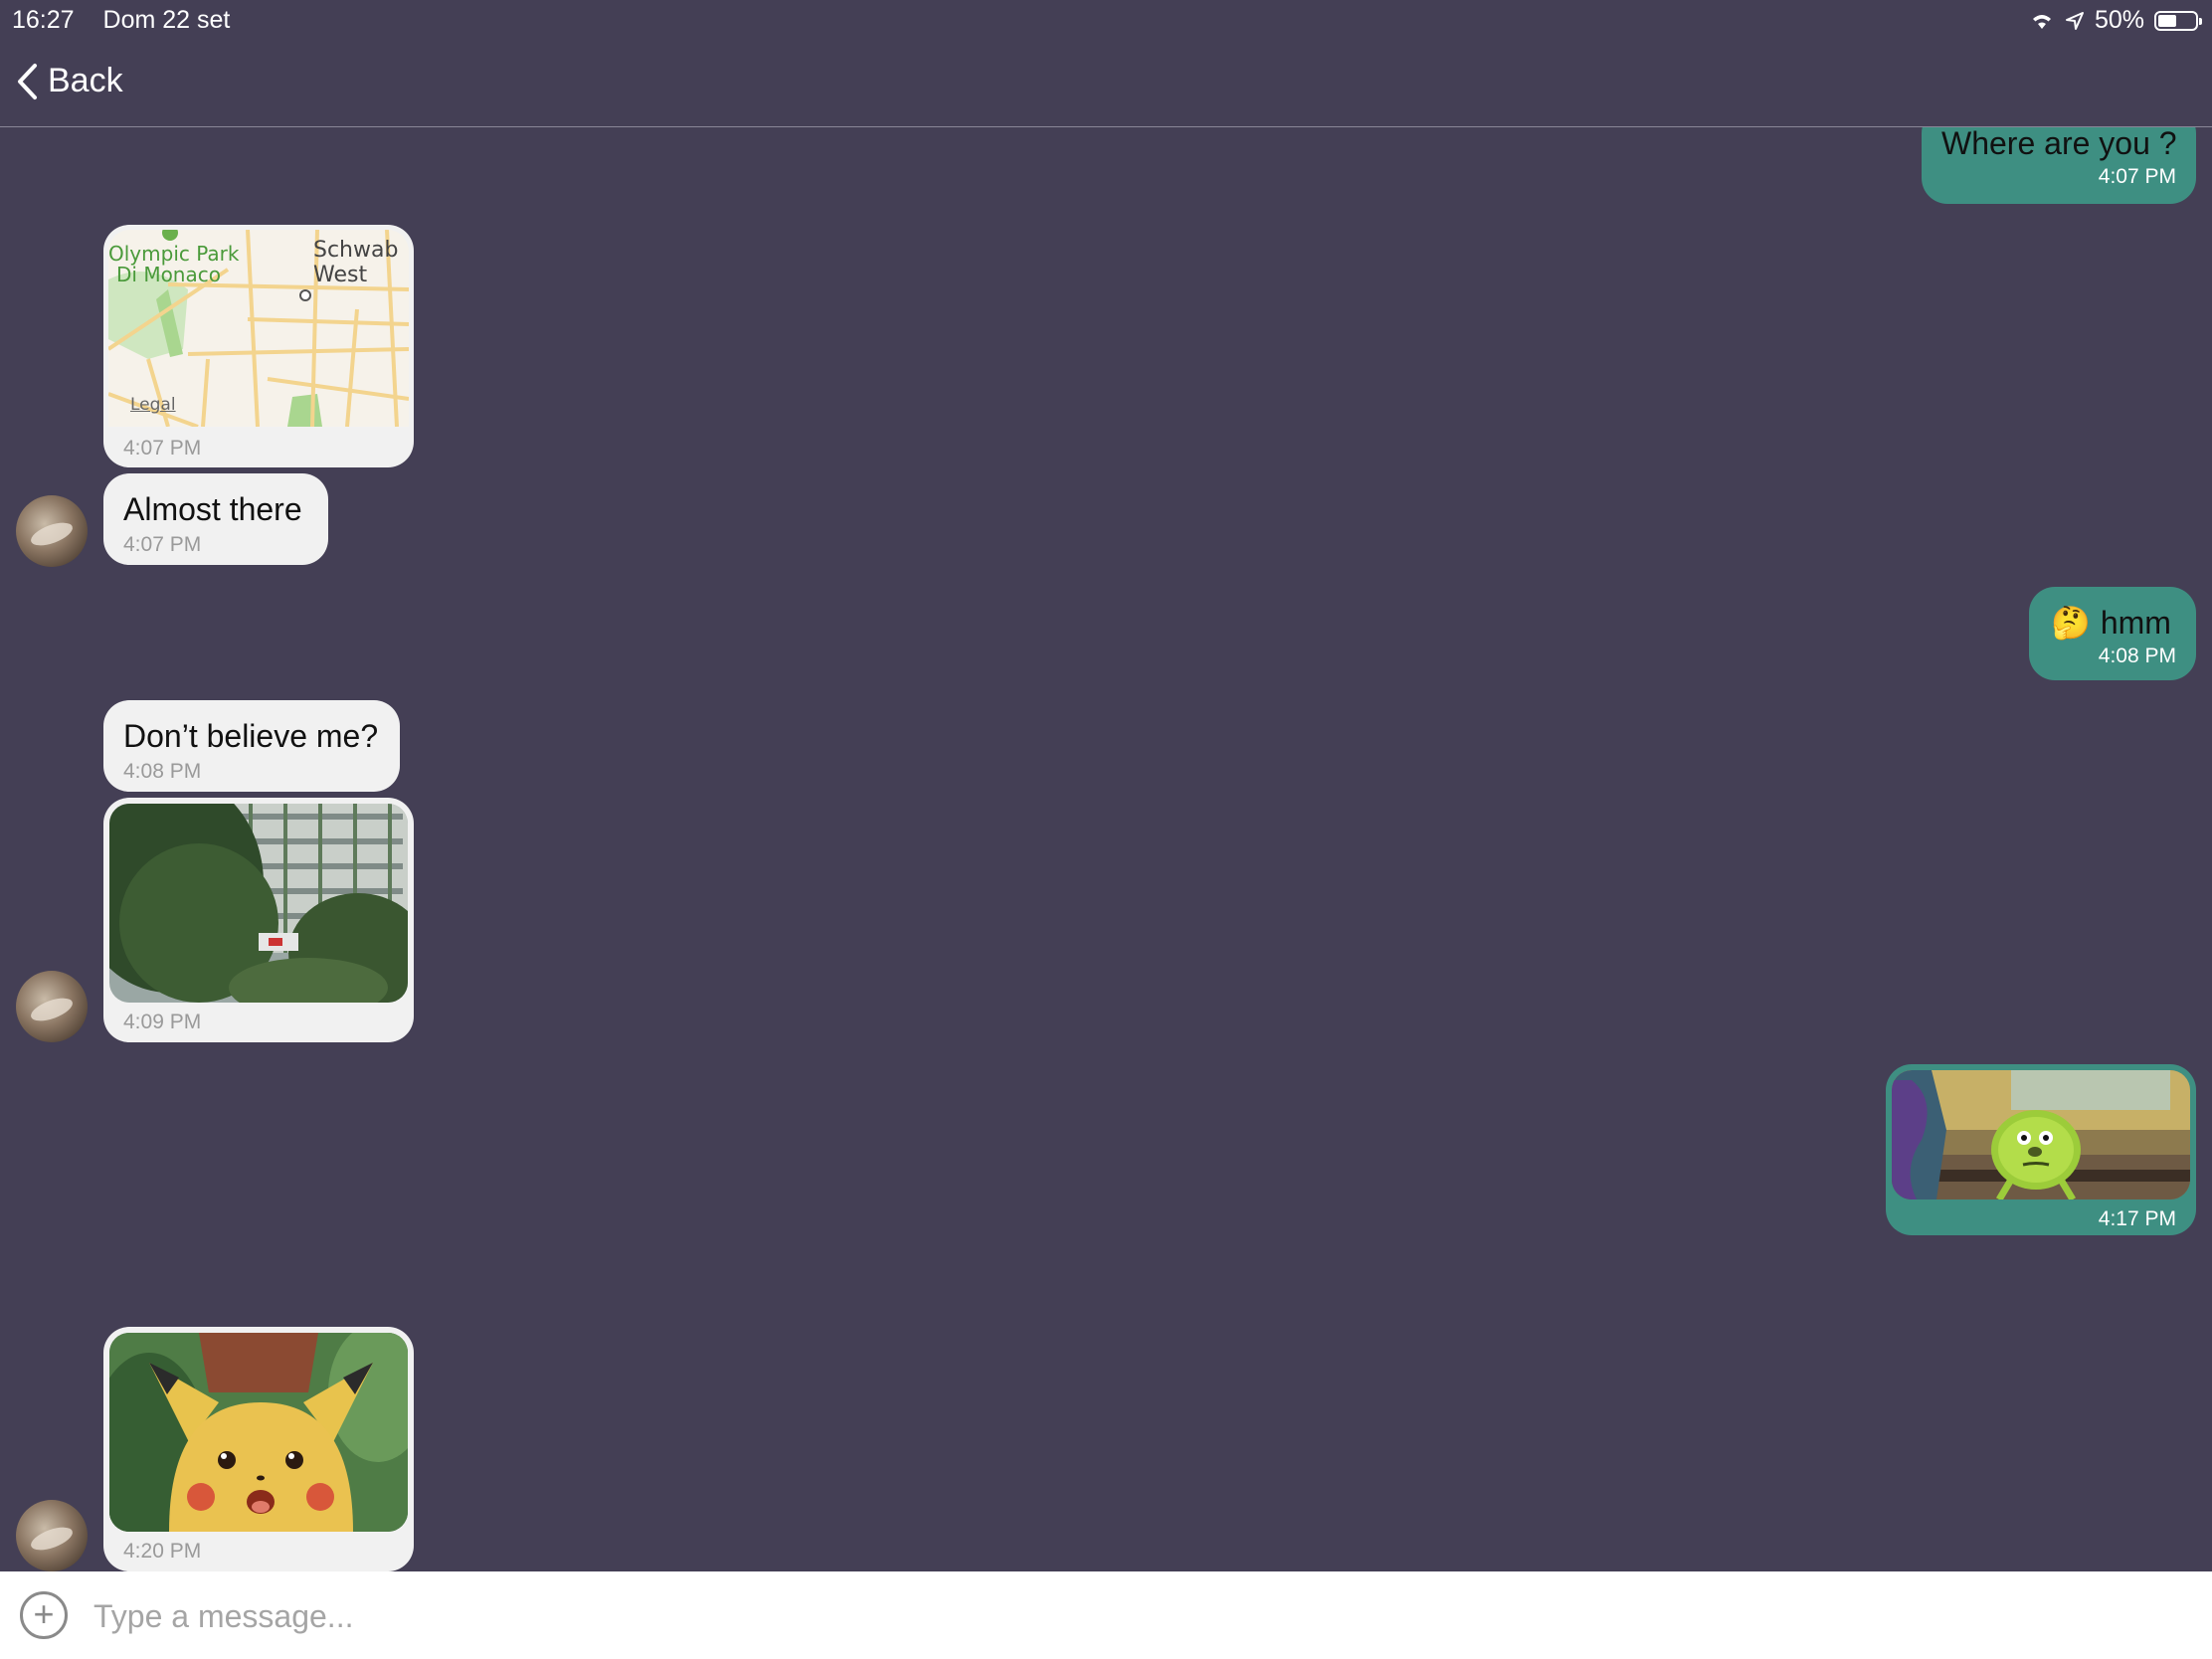  What do you see at coordinates (43, 20) in the screenshot?
I see `status-time: 16:27` at bounding box center [43, 20].